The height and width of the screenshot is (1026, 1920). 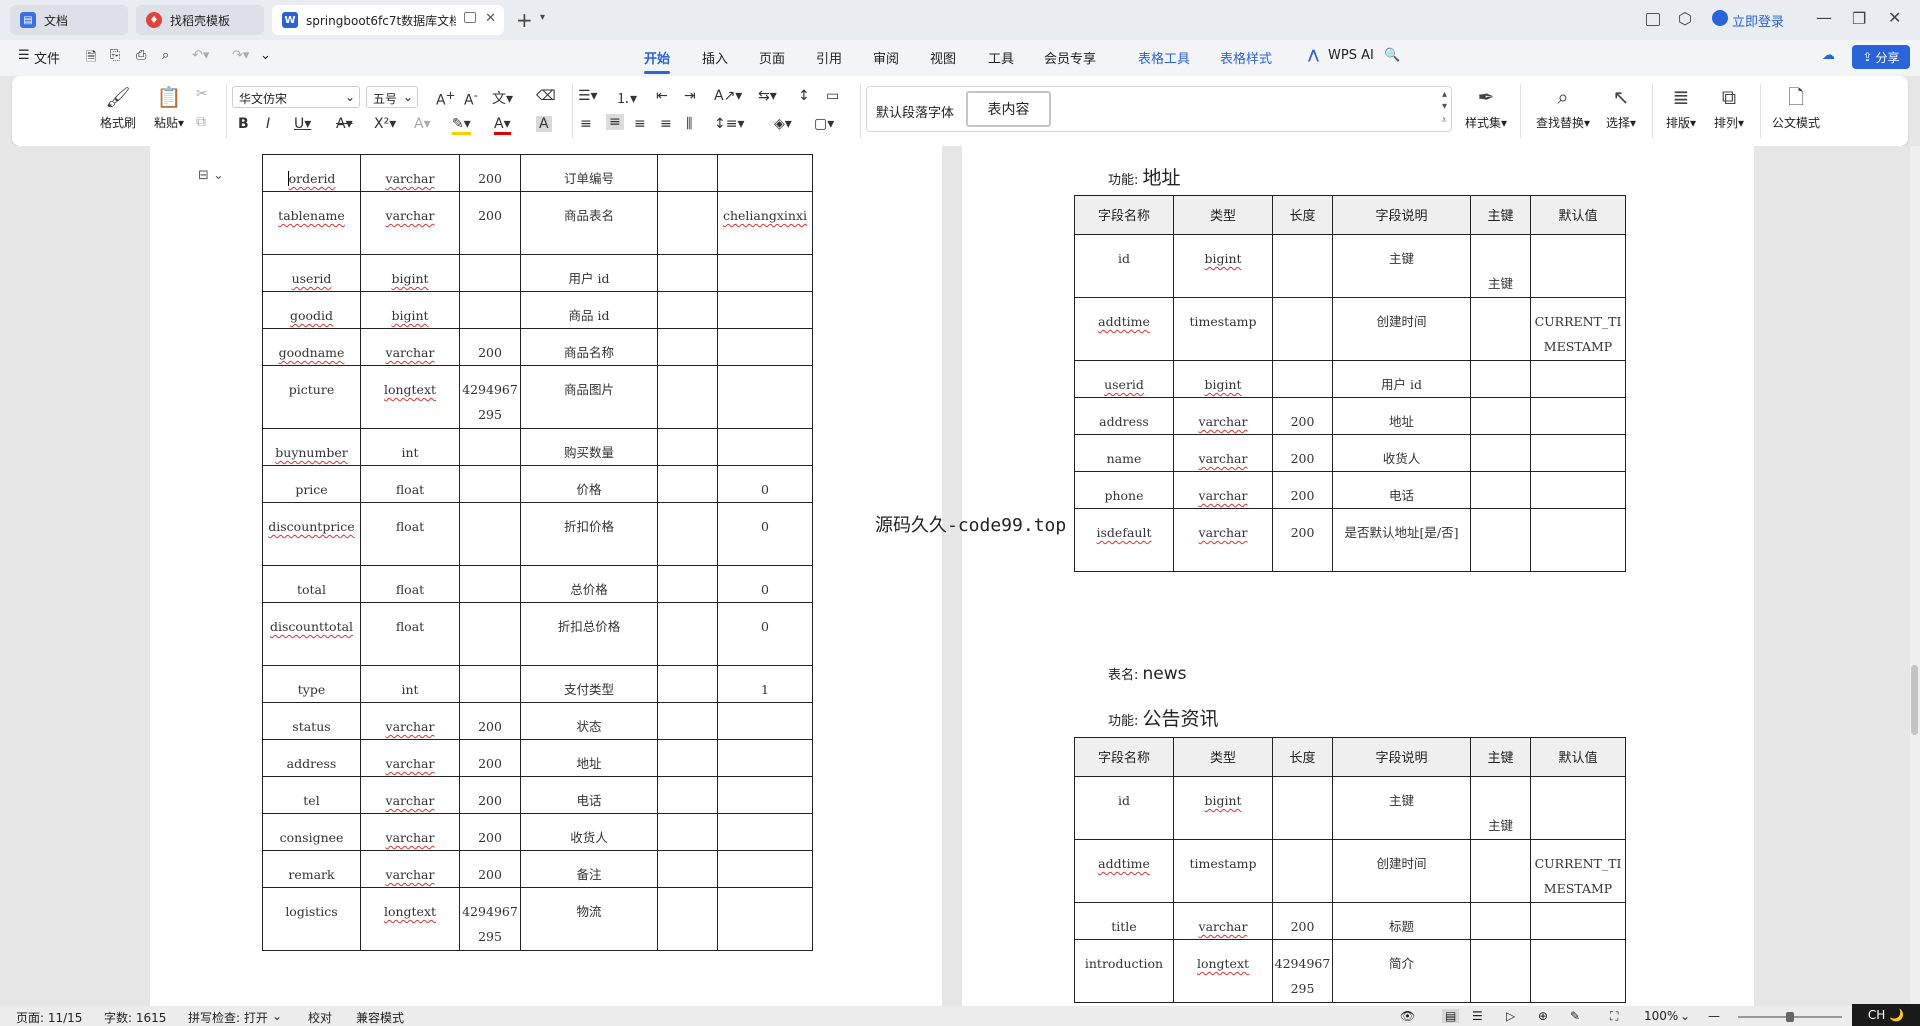 I want to click on copy-icon: ⧉, so click(x=201, y=122).